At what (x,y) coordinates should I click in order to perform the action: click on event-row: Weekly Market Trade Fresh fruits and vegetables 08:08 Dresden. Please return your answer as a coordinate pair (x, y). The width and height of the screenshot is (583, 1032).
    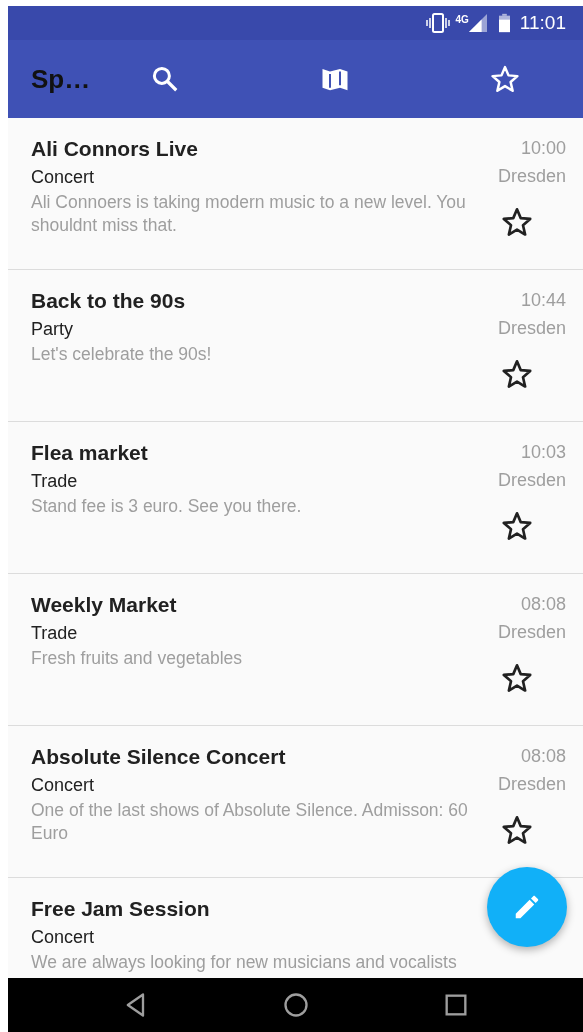
    Looking at the image, I should click on (295, 650).